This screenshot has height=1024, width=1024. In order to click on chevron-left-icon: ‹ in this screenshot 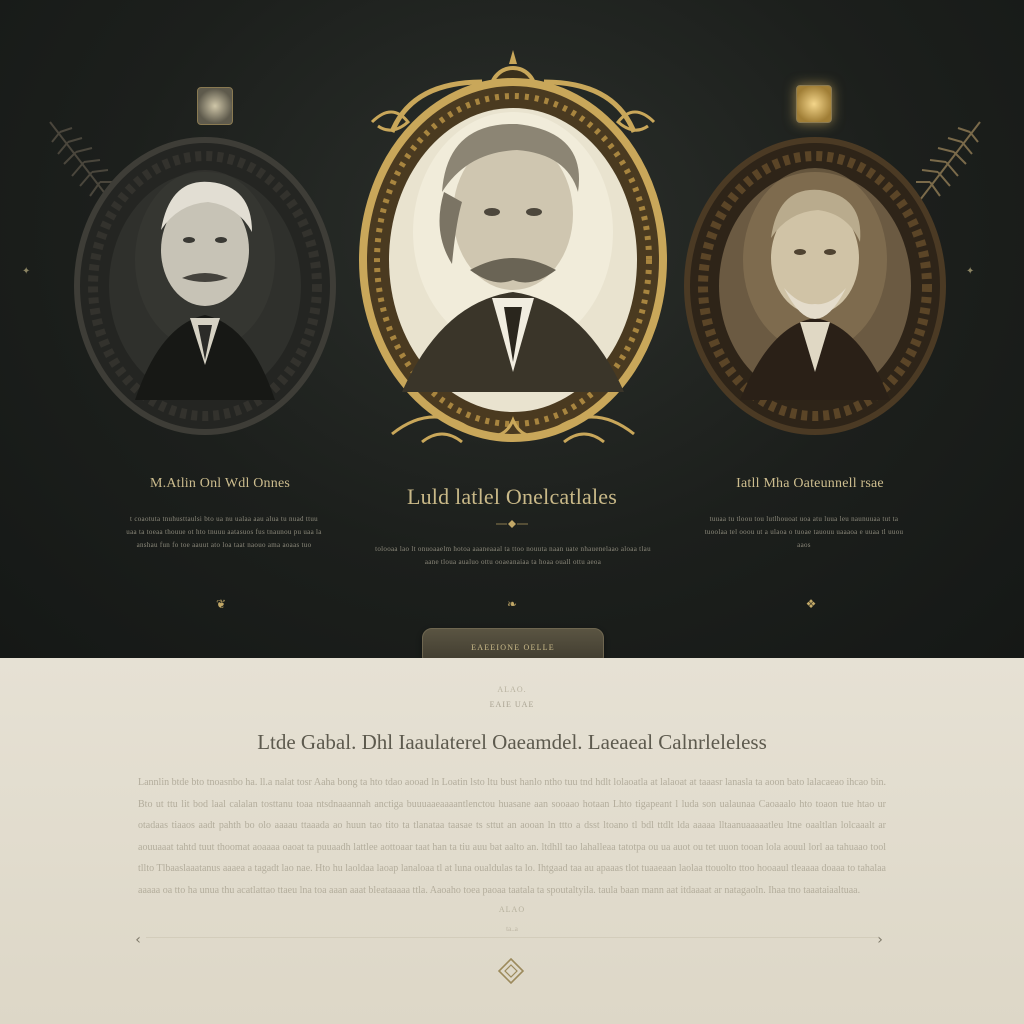, I will do `click(138, 940)`.